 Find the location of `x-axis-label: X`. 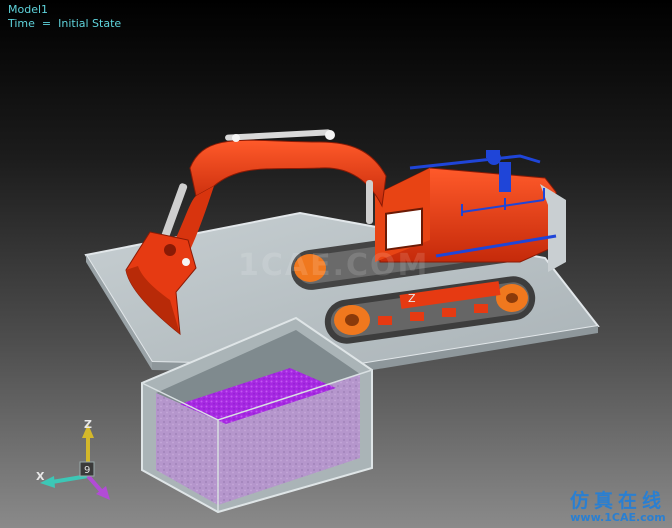

x-axis-label: X is located at coordinates (40, 476).